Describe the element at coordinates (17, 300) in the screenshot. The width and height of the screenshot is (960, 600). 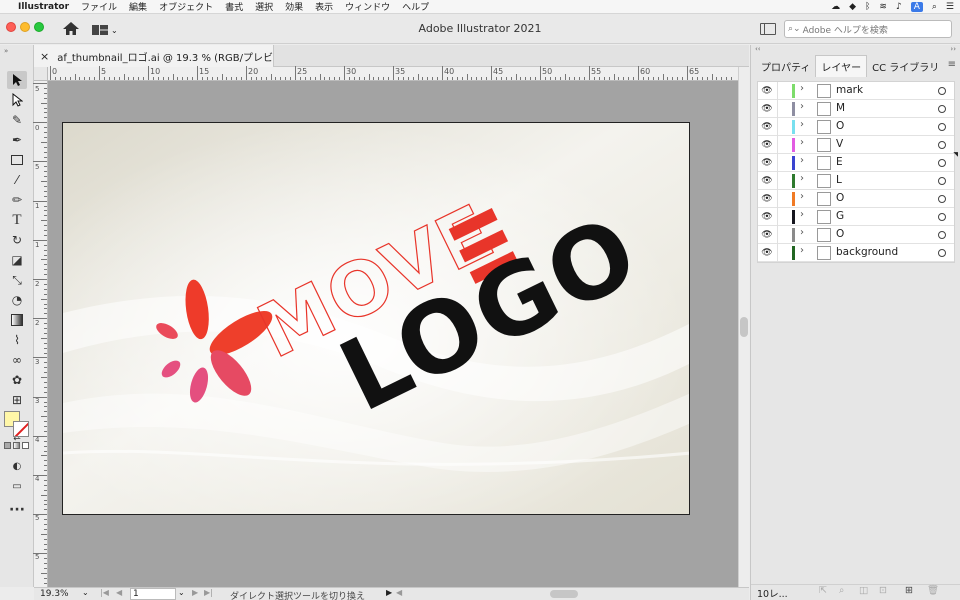
I see `shape-builder-tool-icon: ◔` at that location.